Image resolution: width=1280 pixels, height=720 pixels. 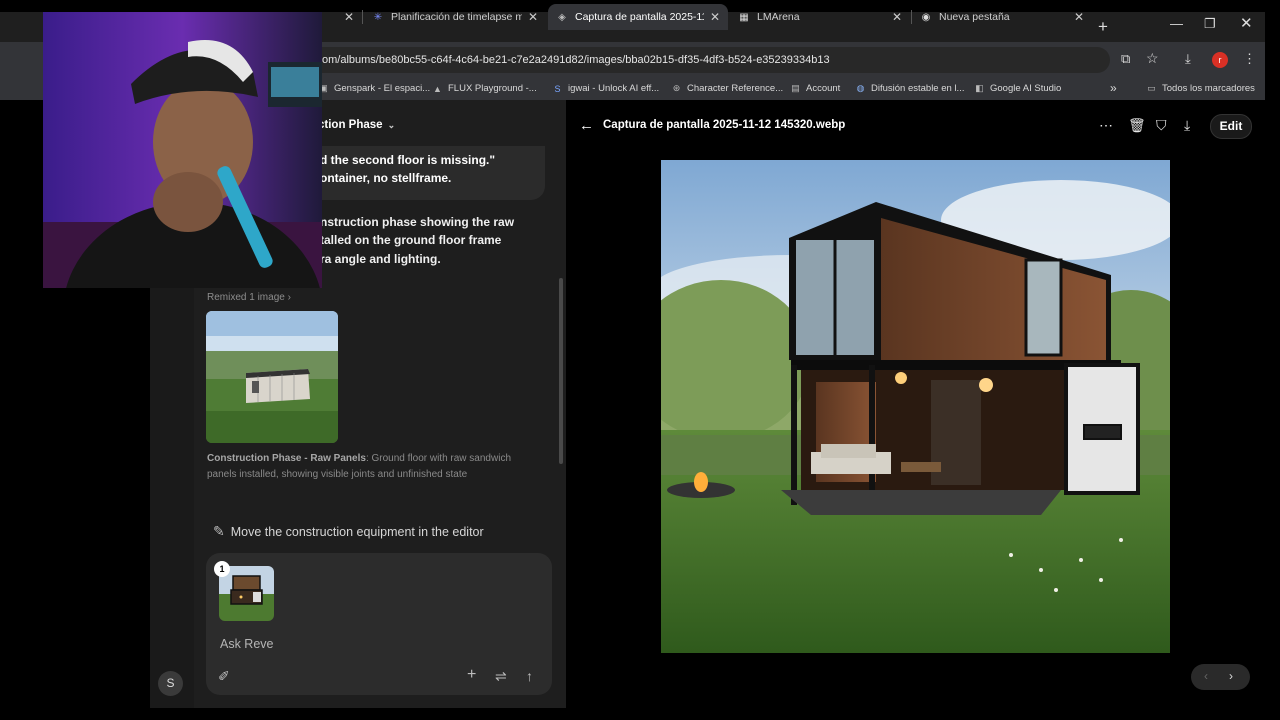 What do you see at coordinates (437, 88) in the screenshot?
I see `flux-icon: ▲` at bounding box center [437, 88].